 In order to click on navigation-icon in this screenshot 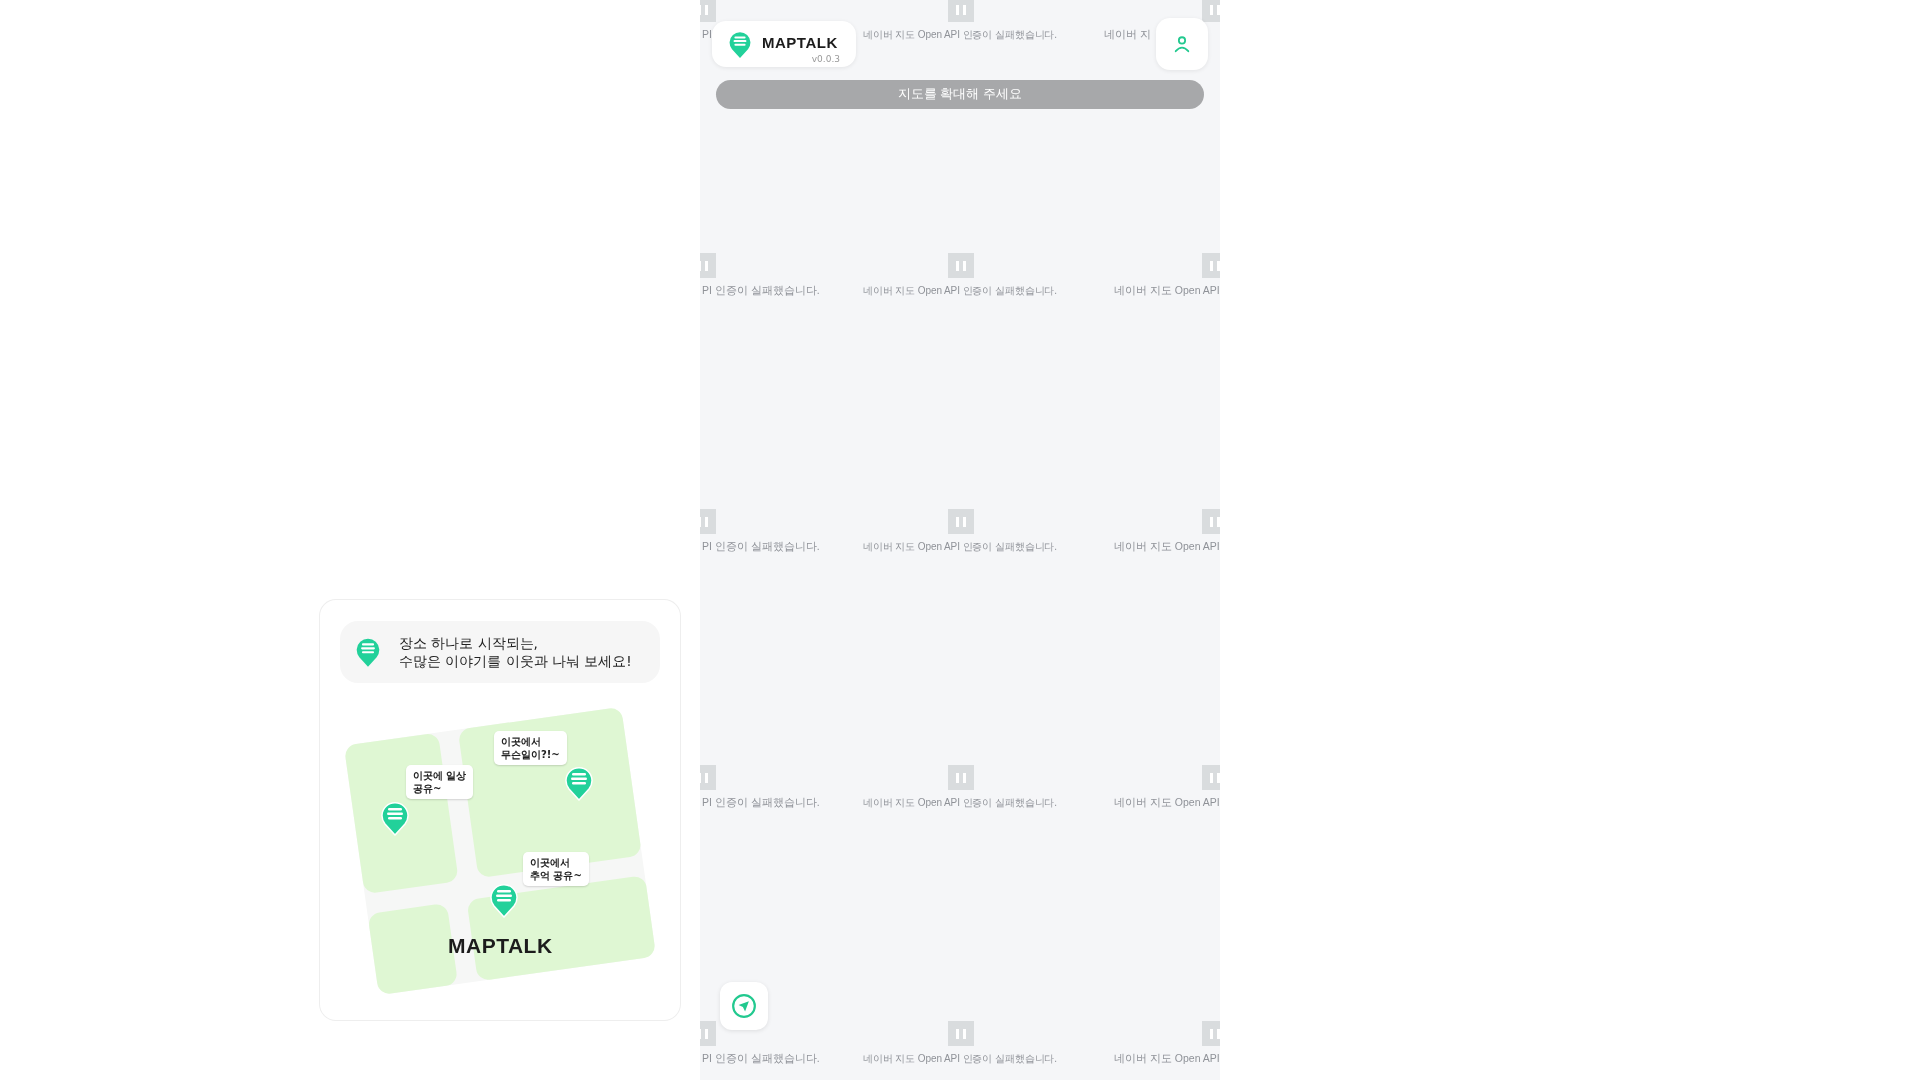, I will do `click(744, 1006)`.